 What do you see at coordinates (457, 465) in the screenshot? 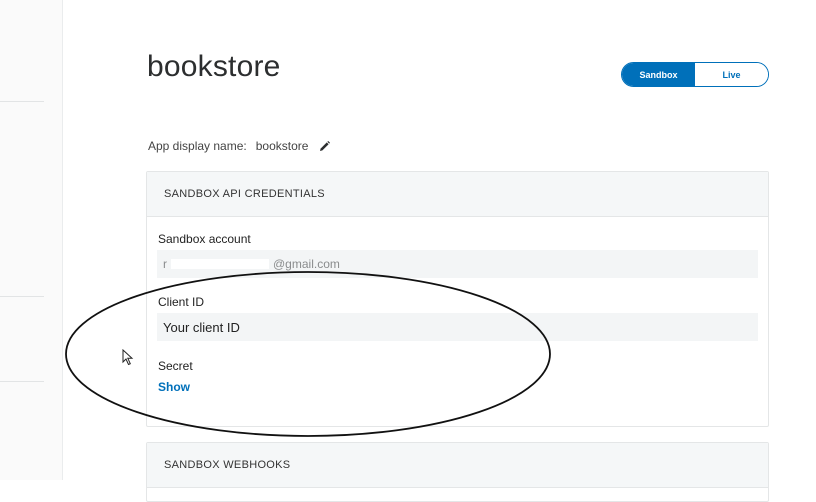
I see `webhooks-panel-header: SANDBOX WEBHOOKS` at bounding box center [457, 465].